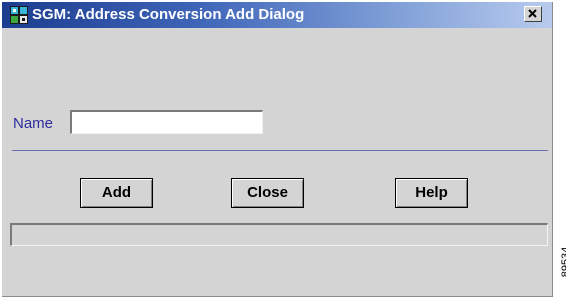 Image resolution: width=566 pixels, height=301 pixels. I want to click on separator-line, so click(280, 150).